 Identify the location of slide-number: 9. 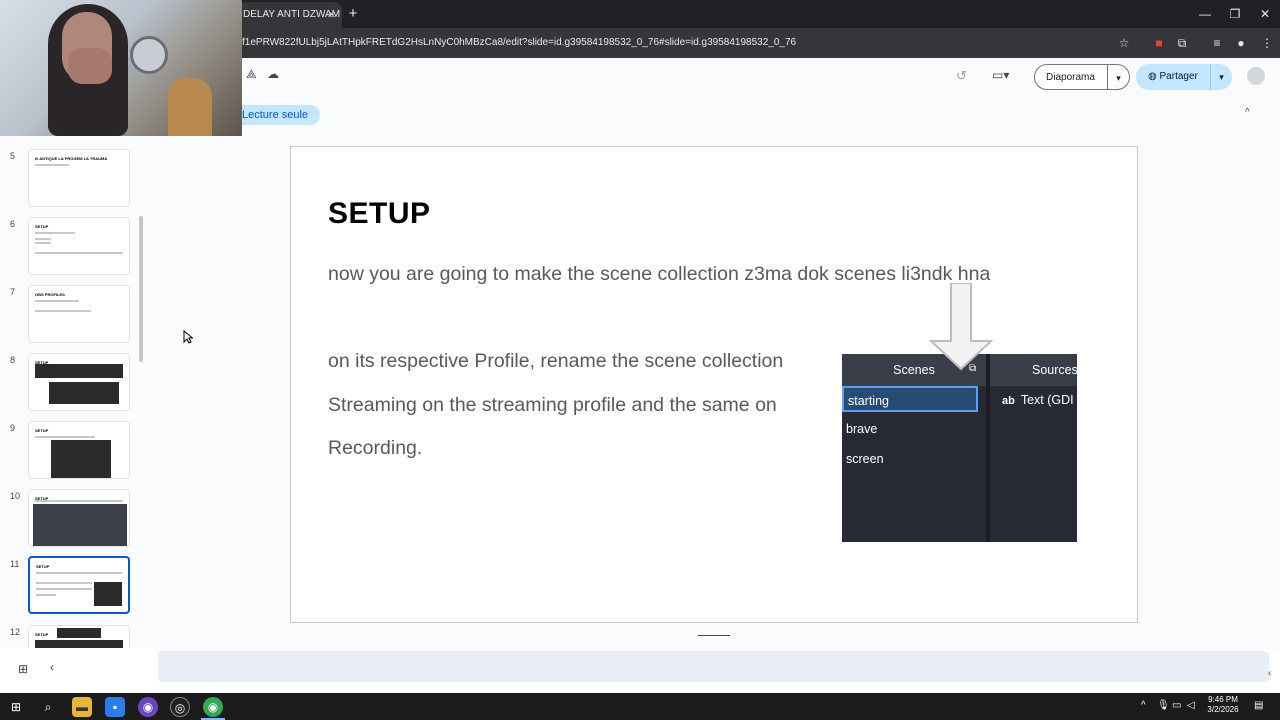
(13, 428).